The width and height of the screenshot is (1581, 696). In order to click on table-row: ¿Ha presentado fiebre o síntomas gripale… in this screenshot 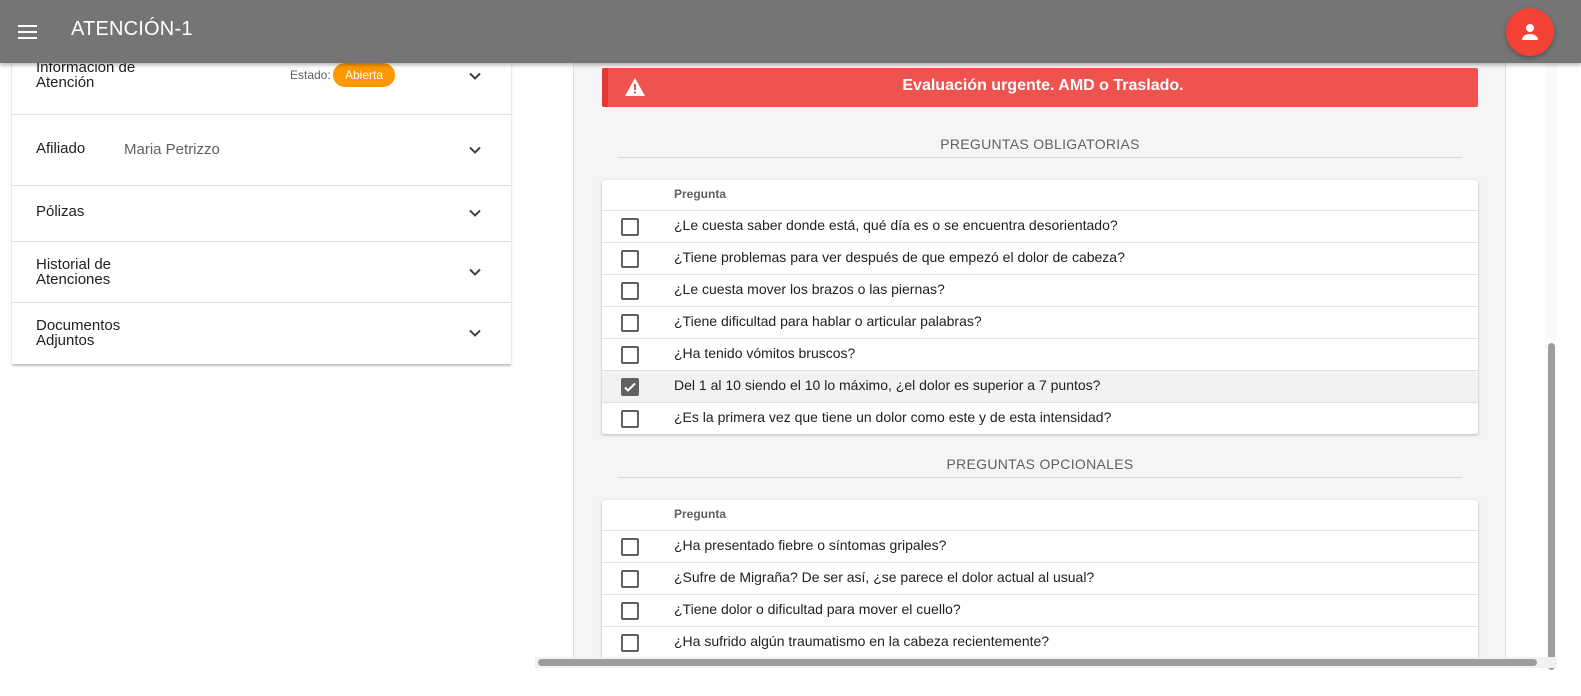, I will do `click(1040, 547)`.